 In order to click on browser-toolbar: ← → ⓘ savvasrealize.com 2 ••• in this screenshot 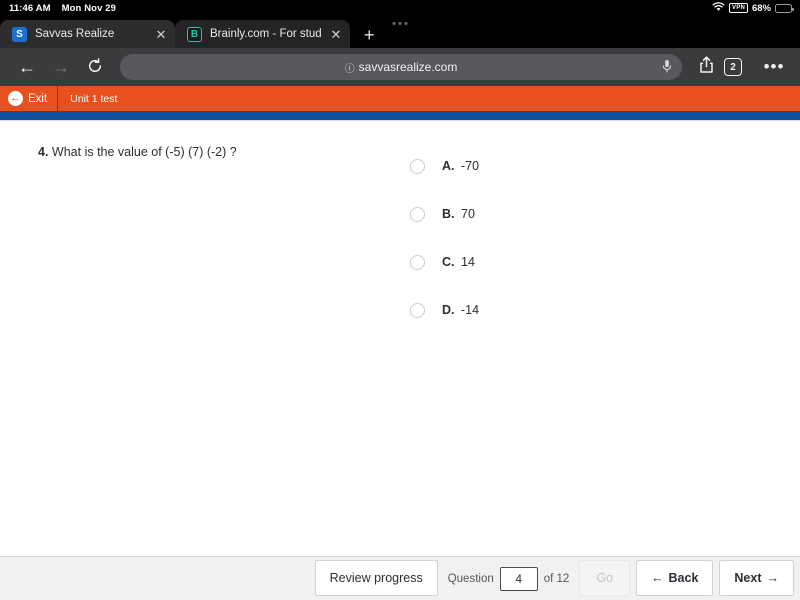, I will do `click(400, 67)`.